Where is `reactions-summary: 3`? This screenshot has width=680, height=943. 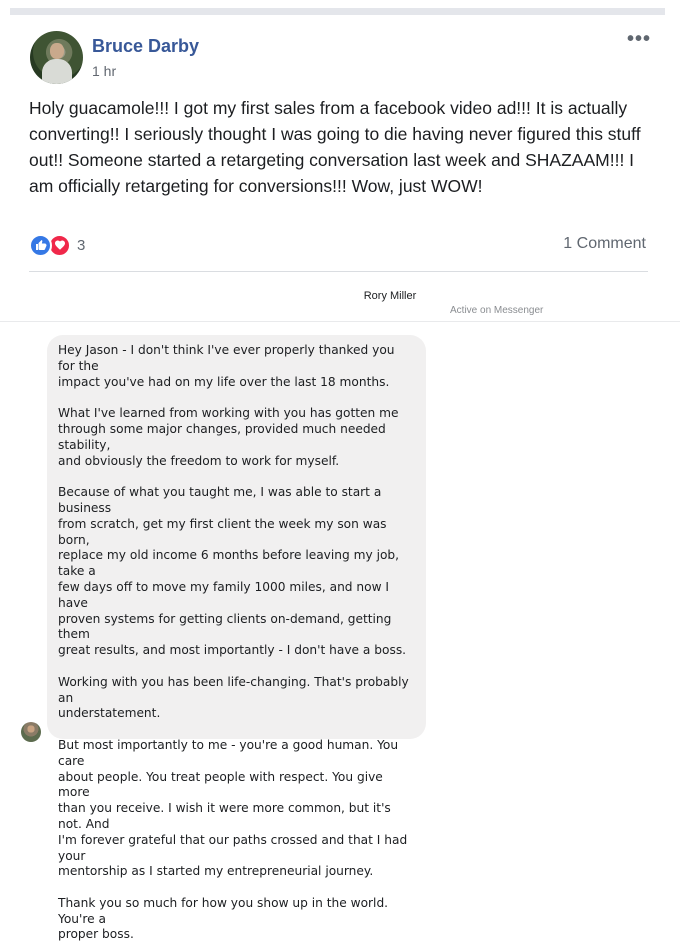
reactions-summary: 3 is located at coordinates (57, 245).